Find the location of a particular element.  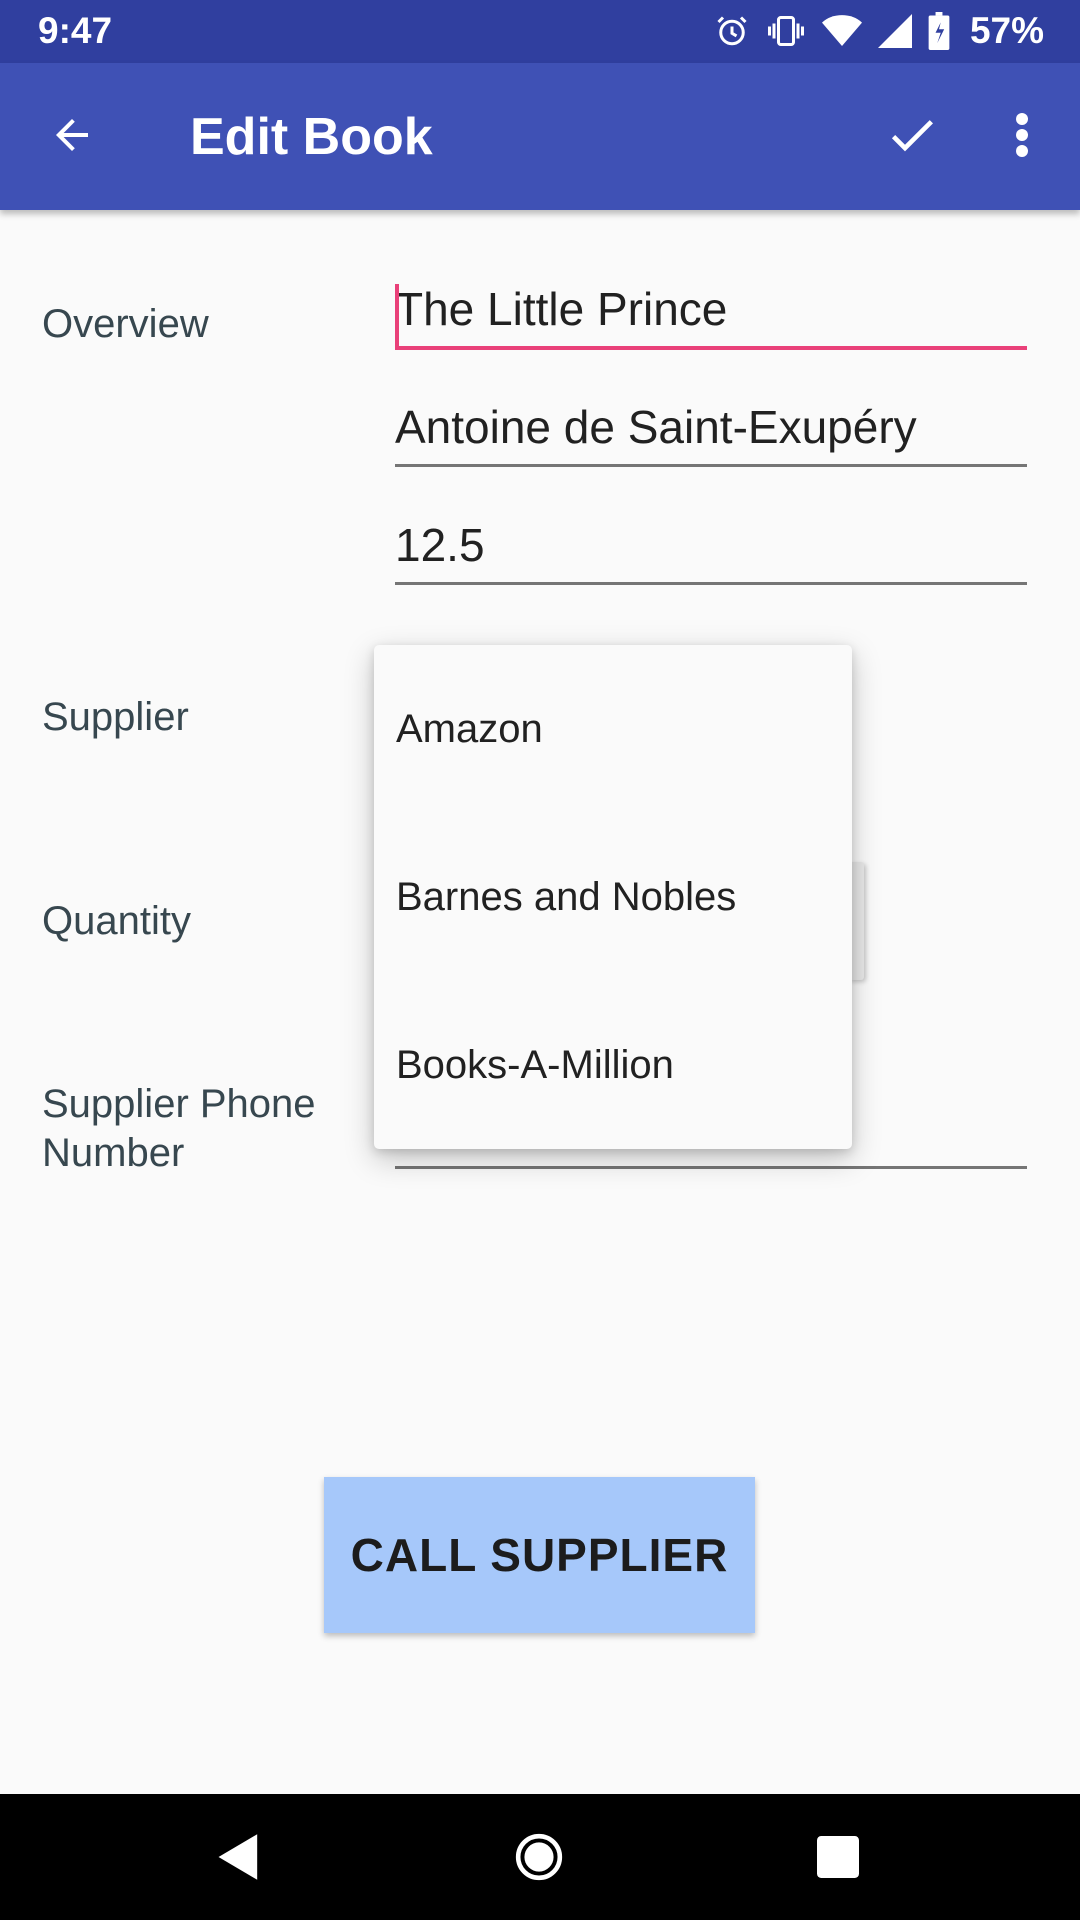

more-vert-icon is located at coordinates (1022, 137).